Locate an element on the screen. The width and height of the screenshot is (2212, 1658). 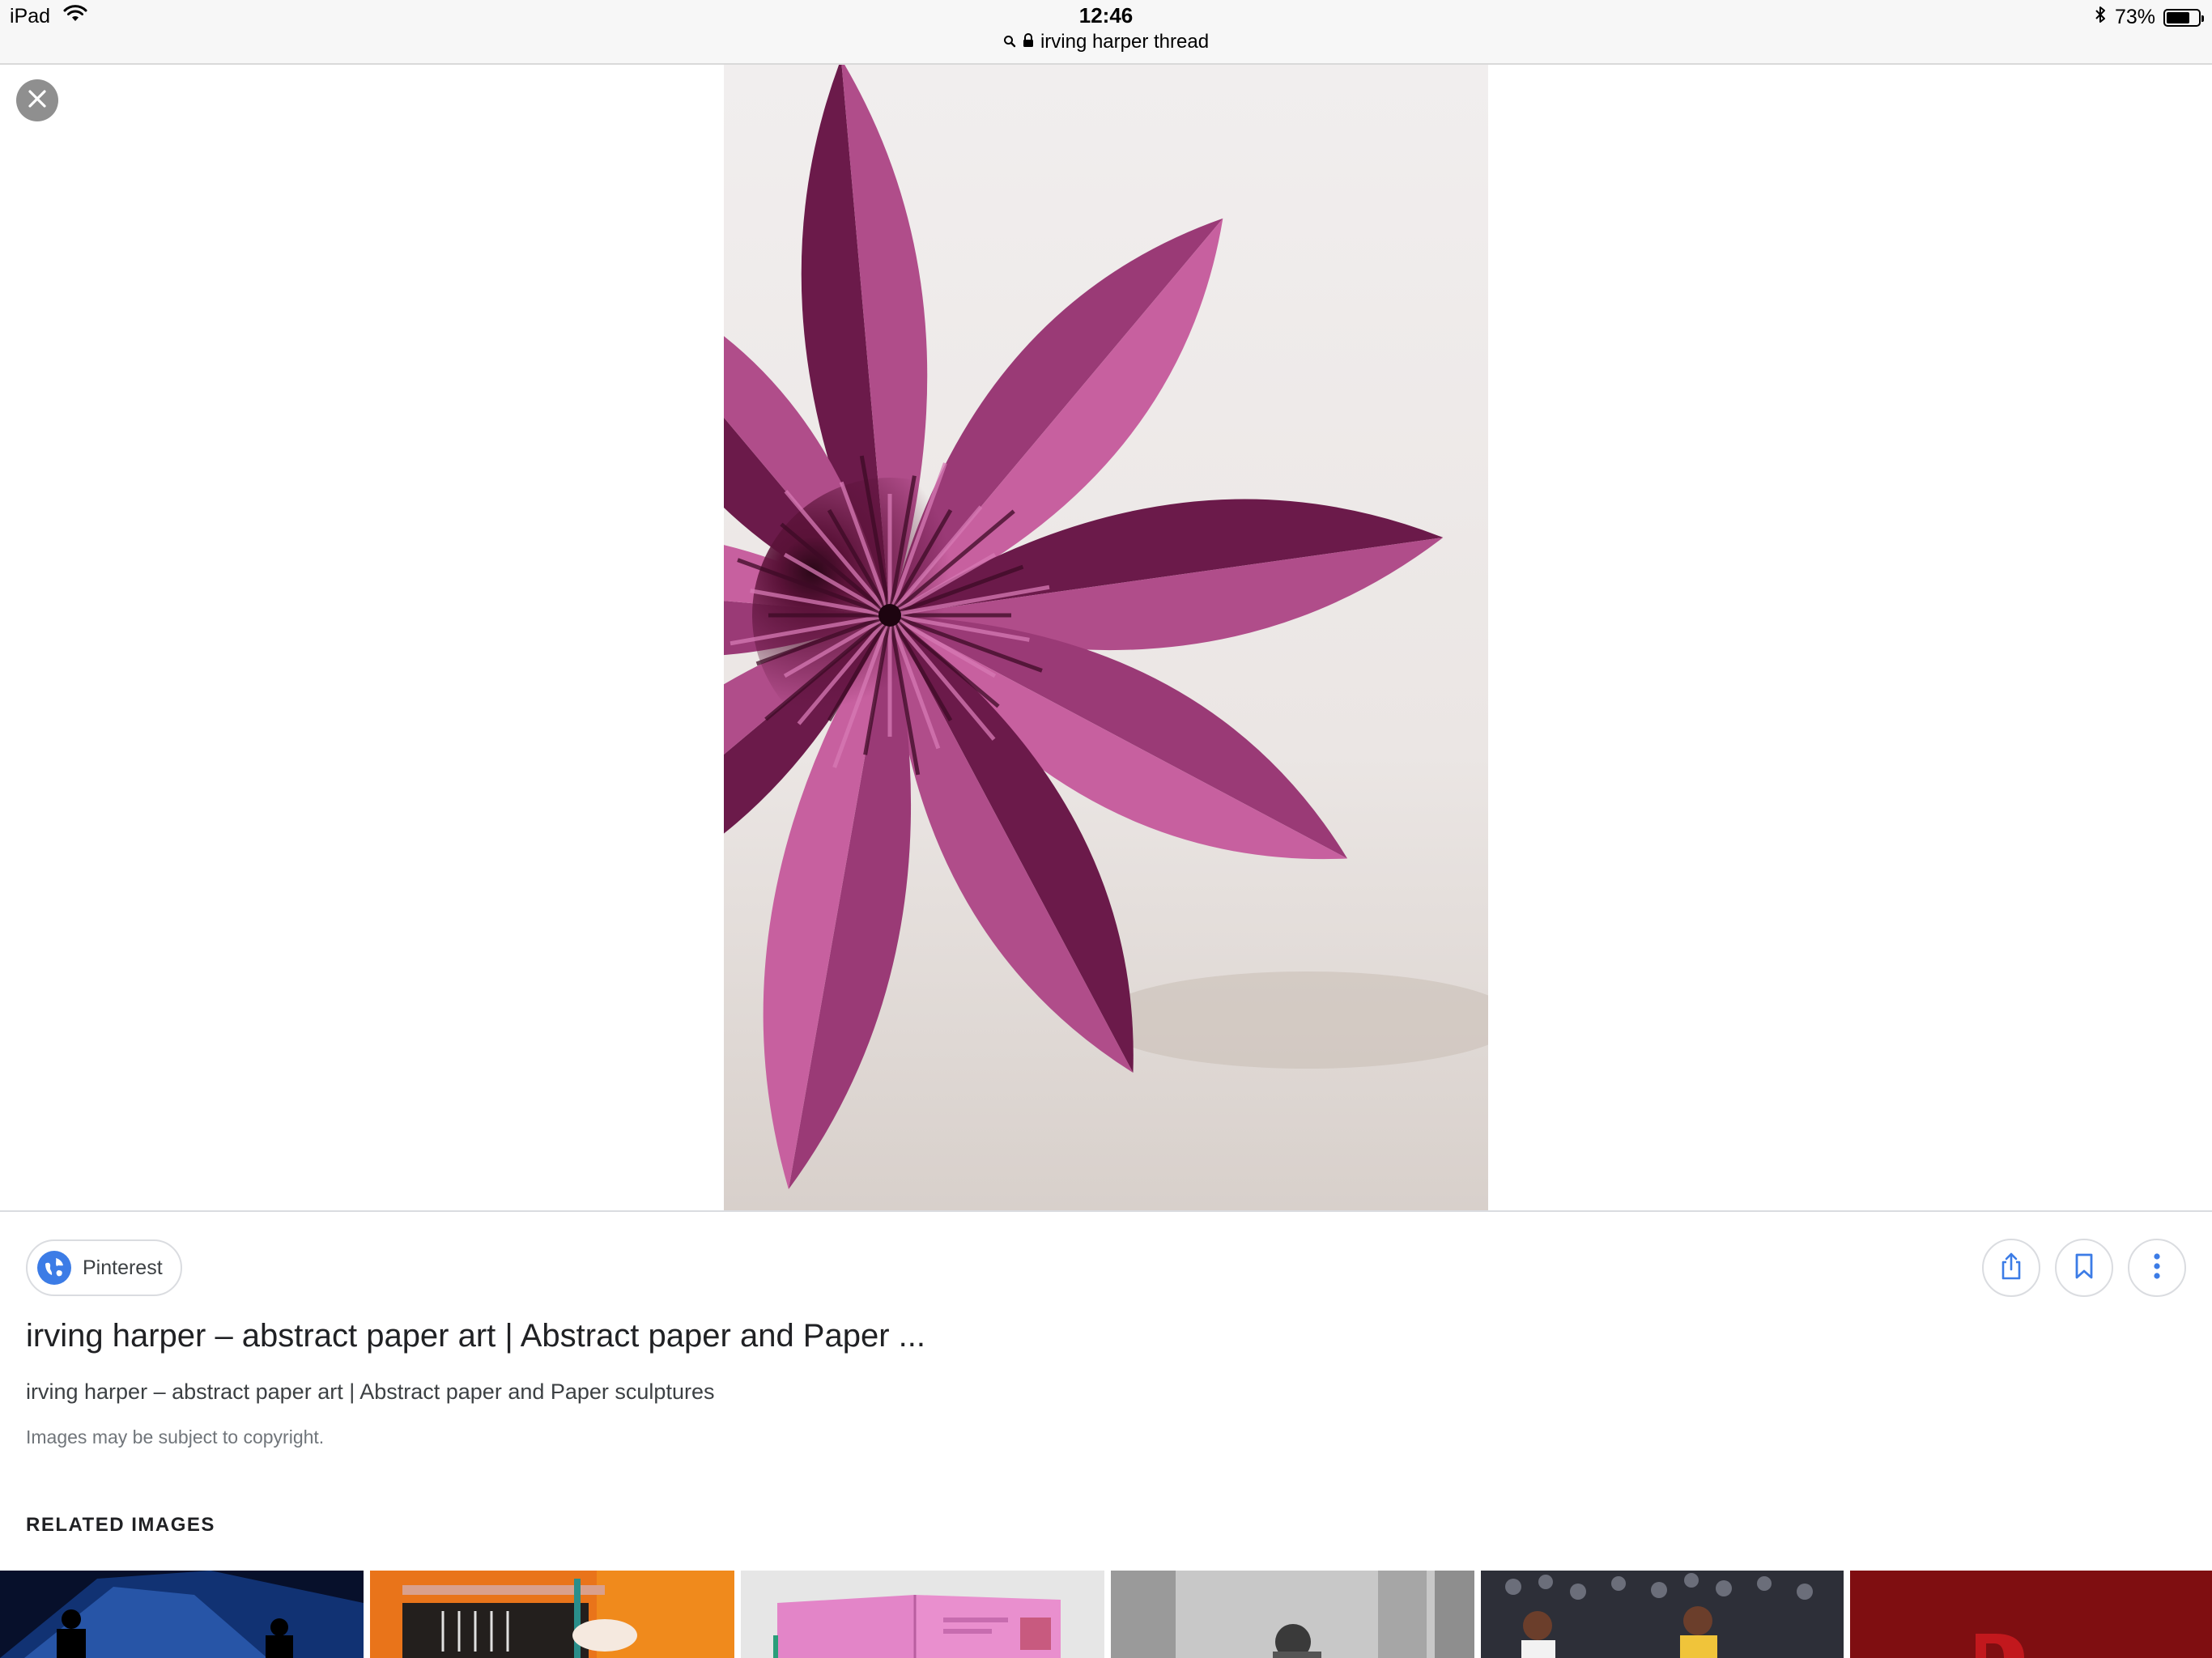
clock: 12:46 is located at coordinates (1106, 15).